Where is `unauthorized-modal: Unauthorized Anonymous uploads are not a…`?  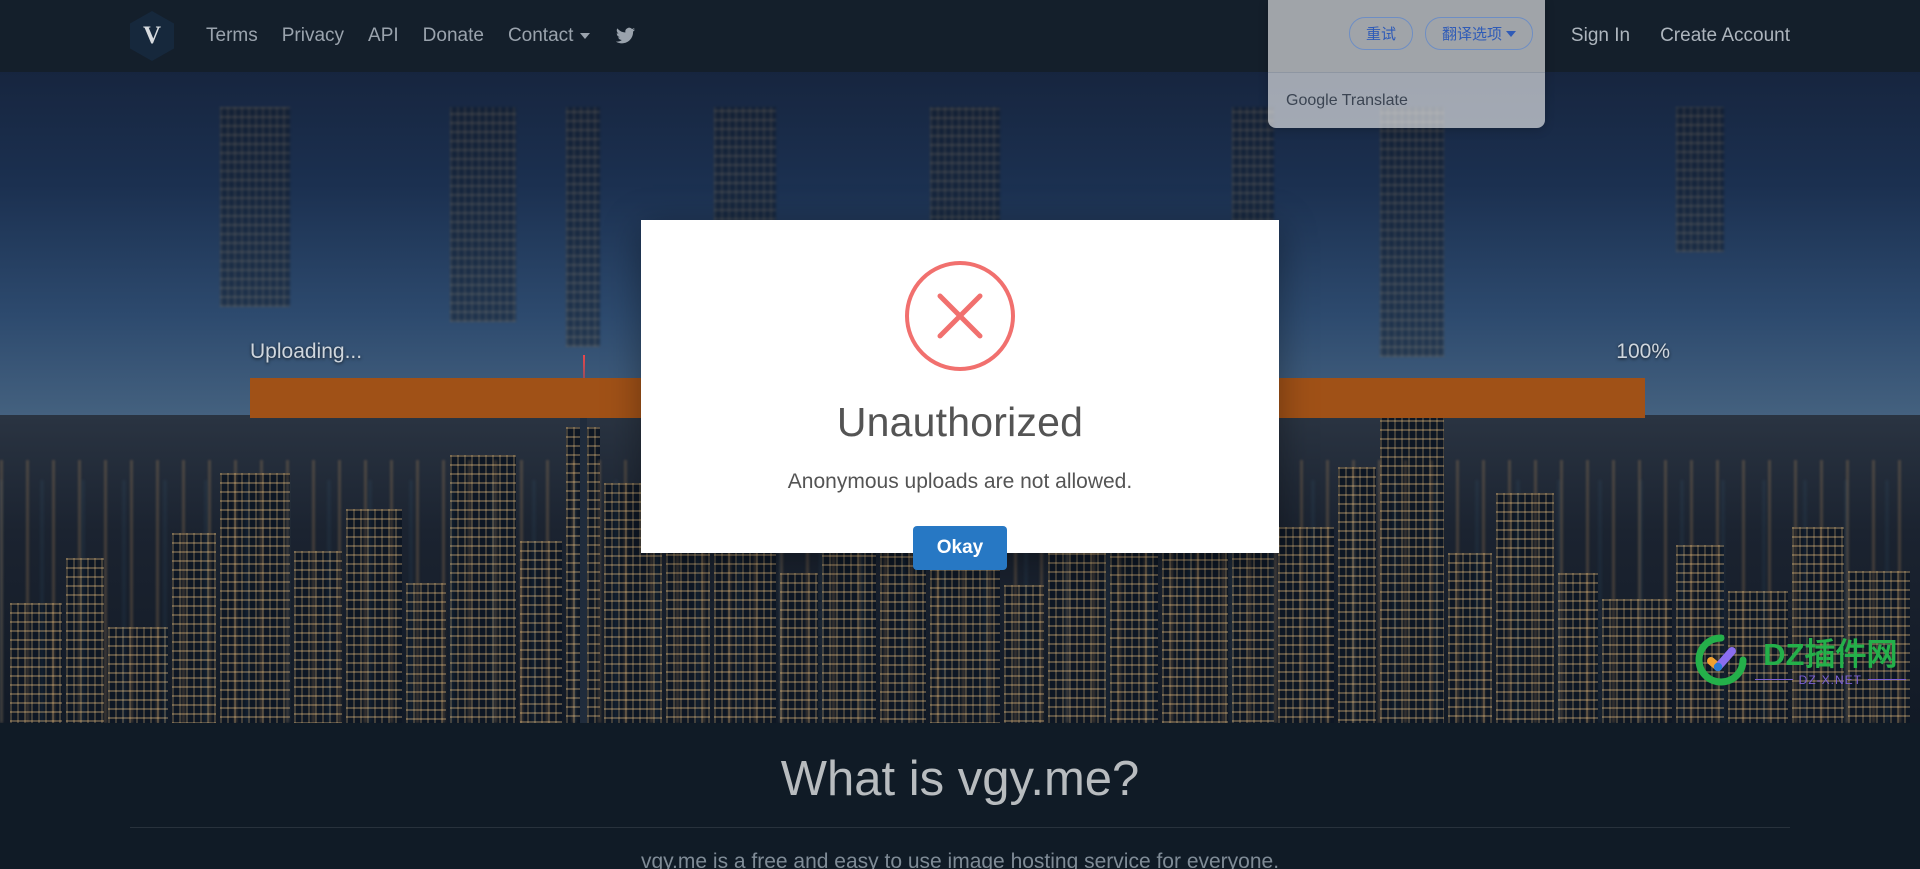 unauthorized-modal: Unauthorized Anonymous uploads are not a… is located at coordinates (960, 395).